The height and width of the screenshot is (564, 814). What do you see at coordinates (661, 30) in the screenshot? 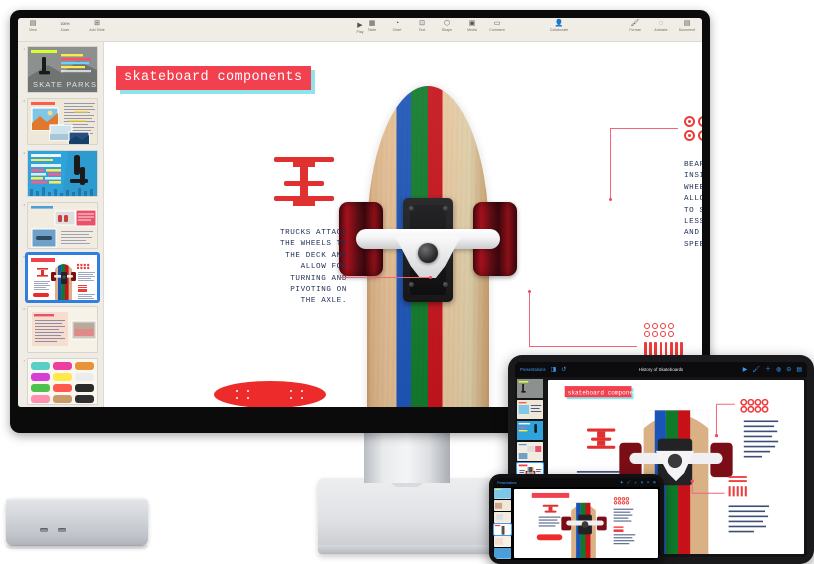
I see `animate-label: Animate` at bounding box center [661, 30].